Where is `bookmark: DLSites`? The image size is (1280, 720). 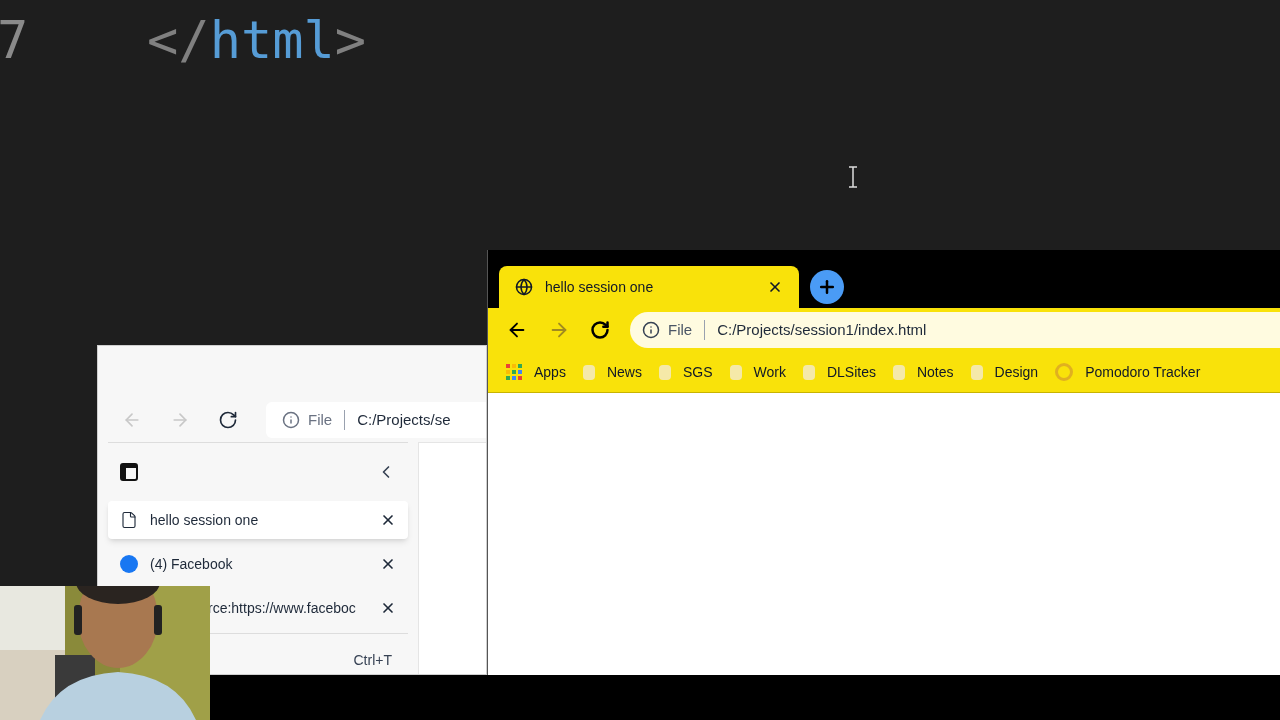
bookmark: DLSites is located at coordinates (839, 372).